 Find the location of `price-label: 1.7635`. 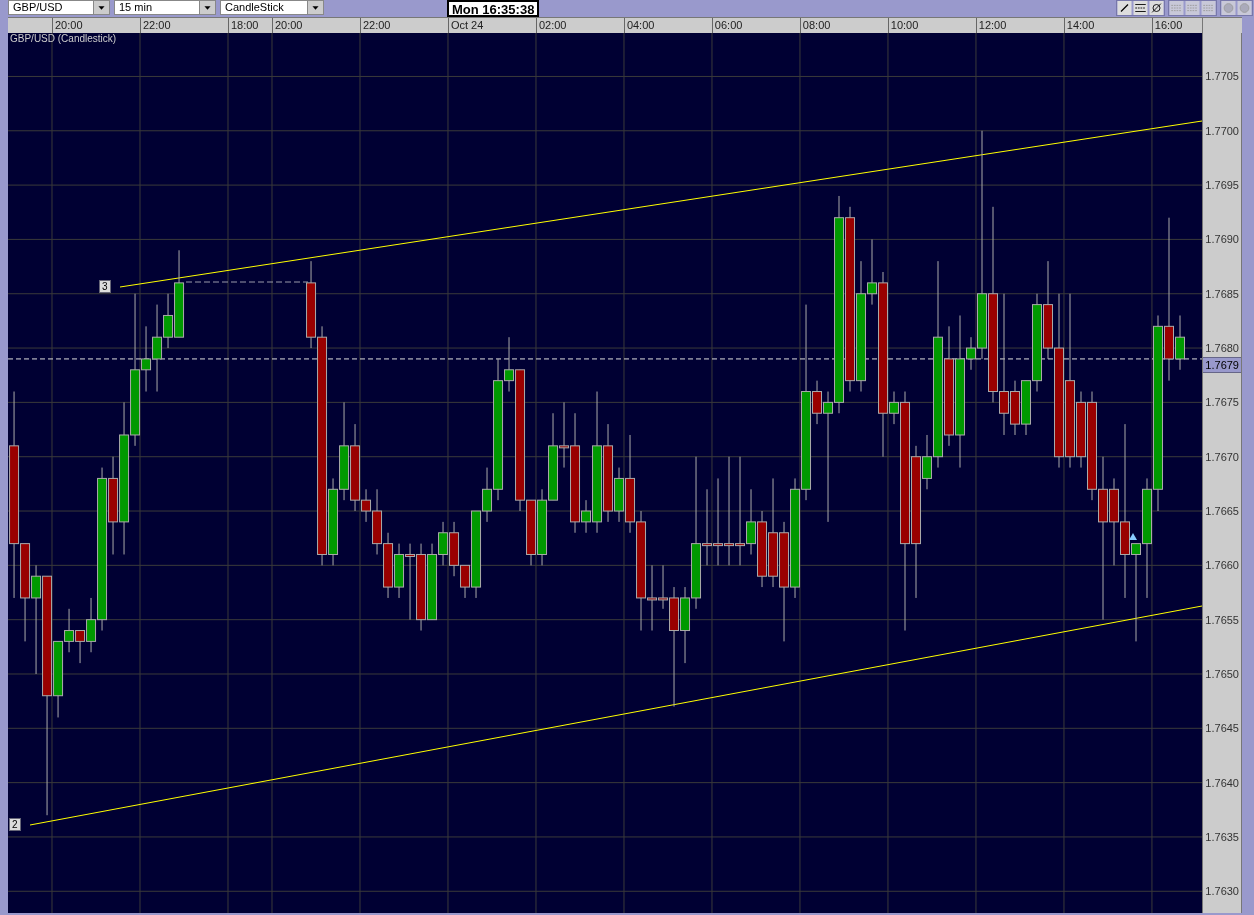

price-label: 1.7635 is located at coordinates (1222, 836).